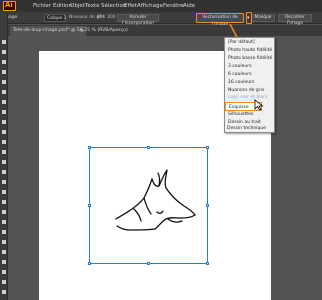 This screenshot has height=300, width=322. Describe the element at coordinates (241, 82) in the screenshot. I see `preset-16-colors: 16 couleurs` at that location.